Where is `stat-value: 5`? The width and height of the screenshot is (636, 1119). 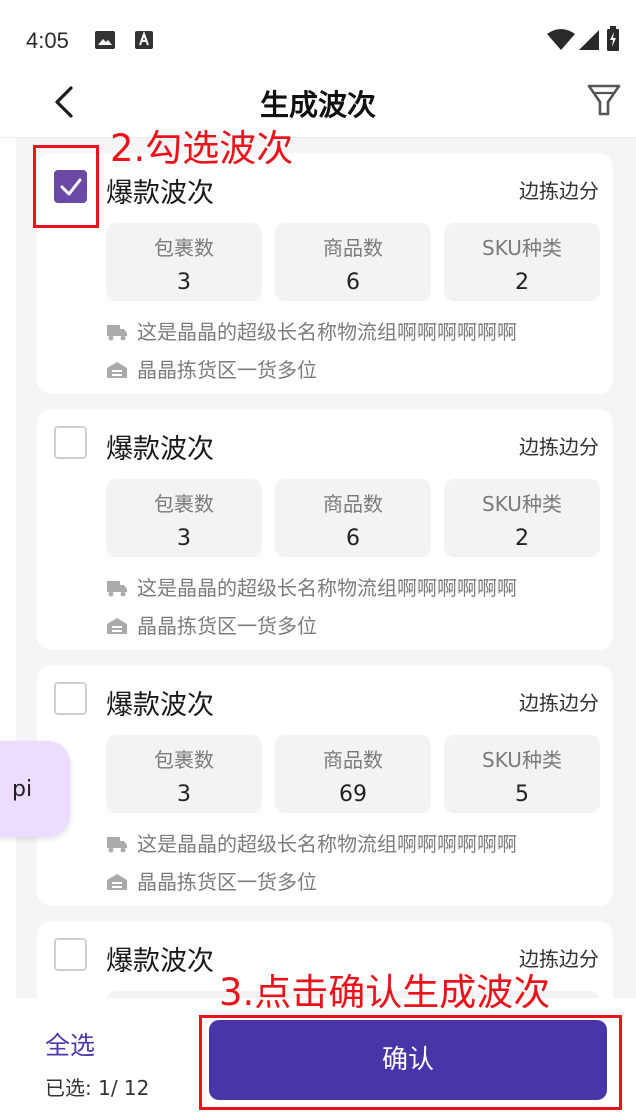 stat-value: 5 is located at coordinates (522, 794).